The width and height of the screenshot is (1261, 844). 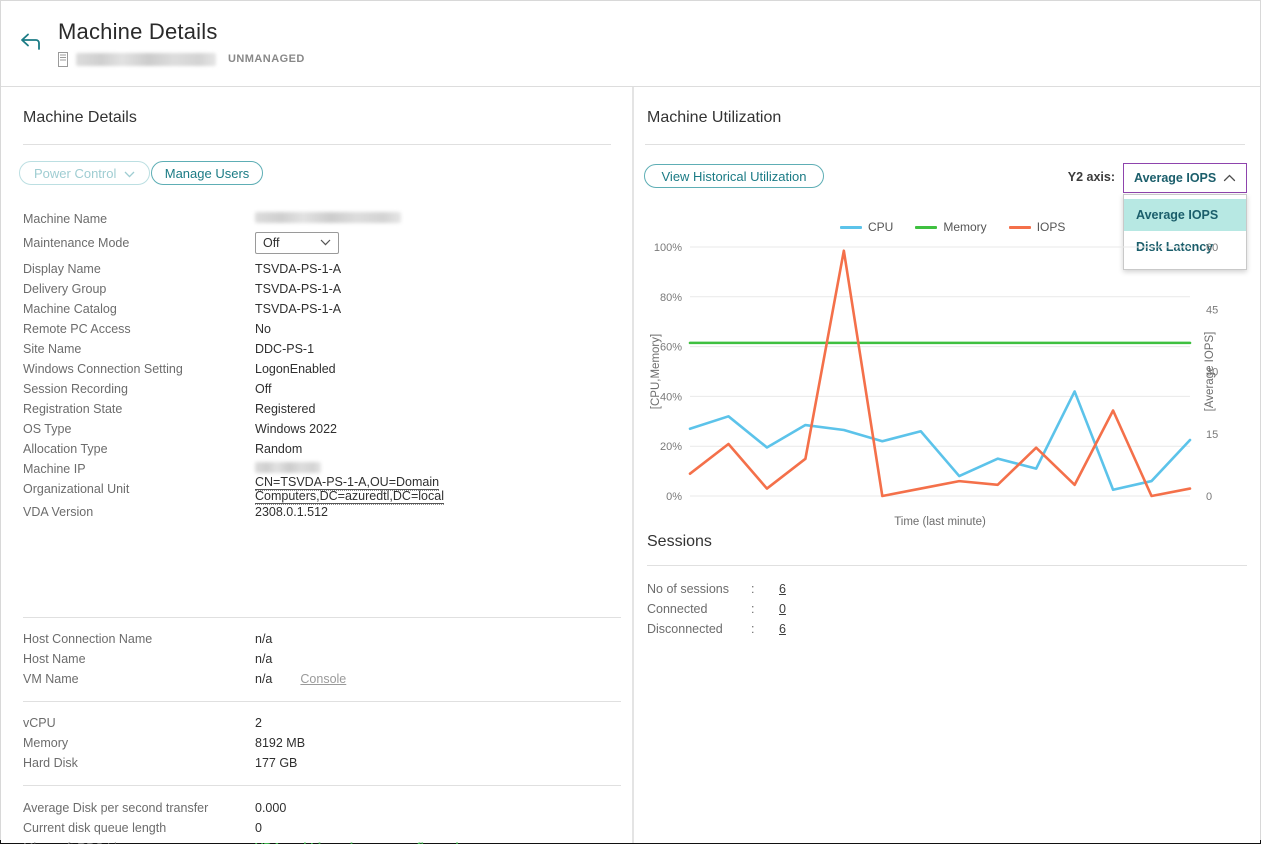 I want to click on y-axis-tick: 80%, so click(x=671, y=298).